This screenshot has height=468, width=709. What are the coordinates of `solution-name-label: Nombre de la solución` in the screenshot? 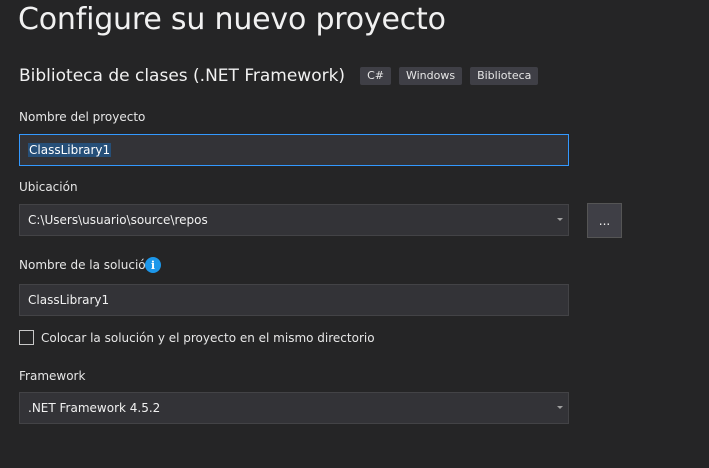 It's located at (86, 265).